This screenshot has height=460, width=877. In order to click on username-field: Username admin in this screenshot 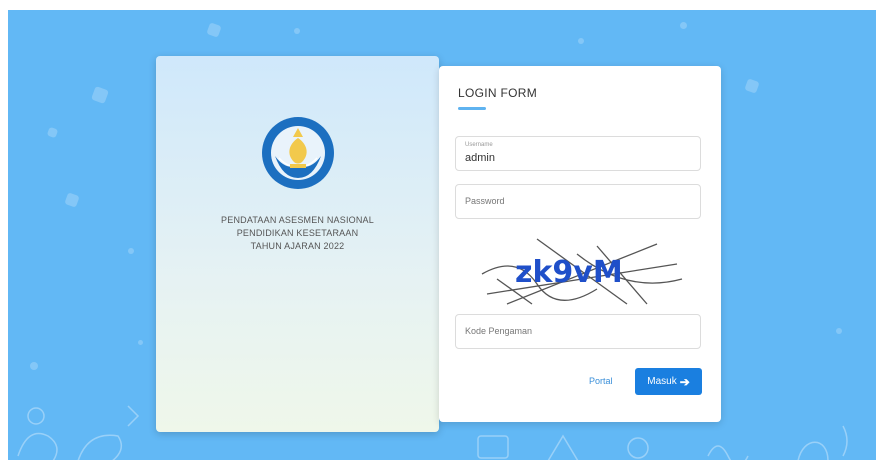, I will do `click(578, 153)`.